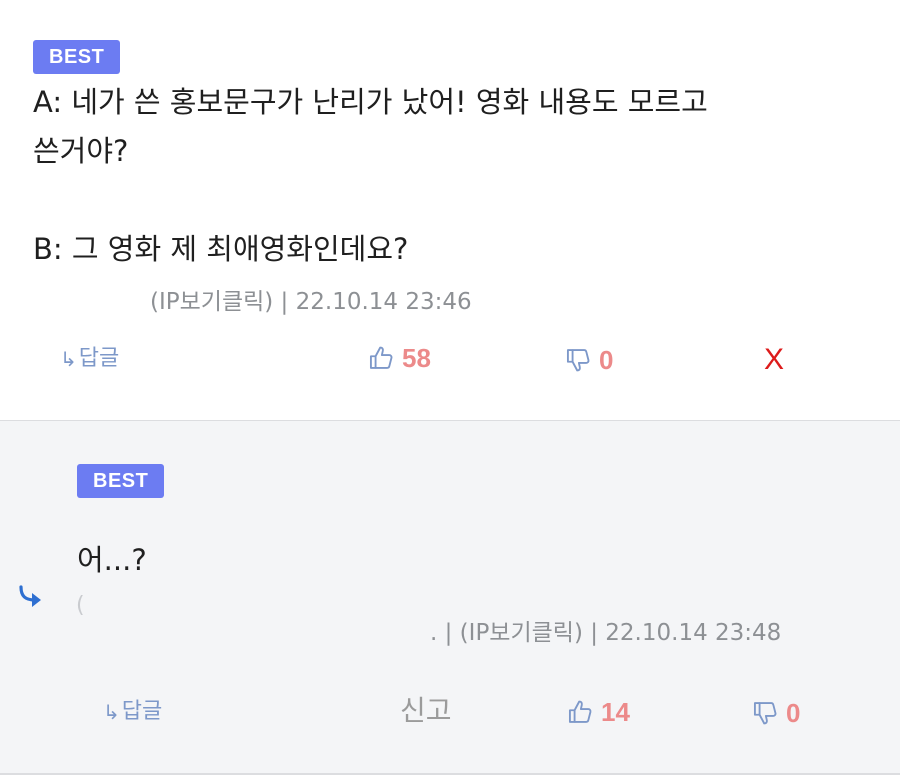  Describe the element at coordinates (426, 711) in the screenshot. I see `report-button: 신고` at that location.